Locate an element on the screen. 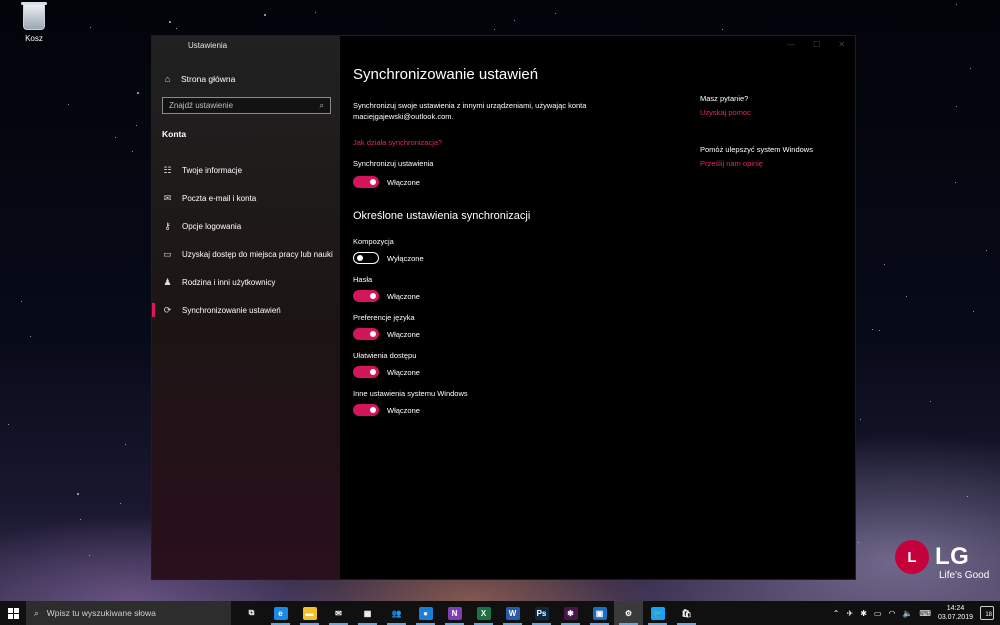 The height and width of the screenshot is (625, 1000). action-center-button: 18 is located at coordinates (987, 613).